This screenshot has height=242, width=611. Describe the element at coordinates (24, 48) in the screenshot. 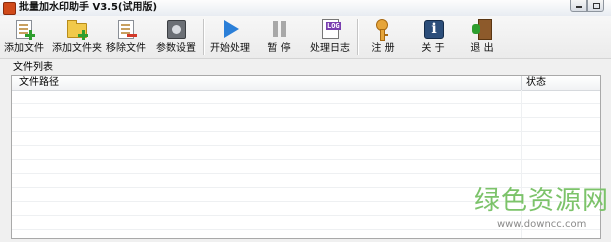

I see `add-file-label: 添加文件` at that location.